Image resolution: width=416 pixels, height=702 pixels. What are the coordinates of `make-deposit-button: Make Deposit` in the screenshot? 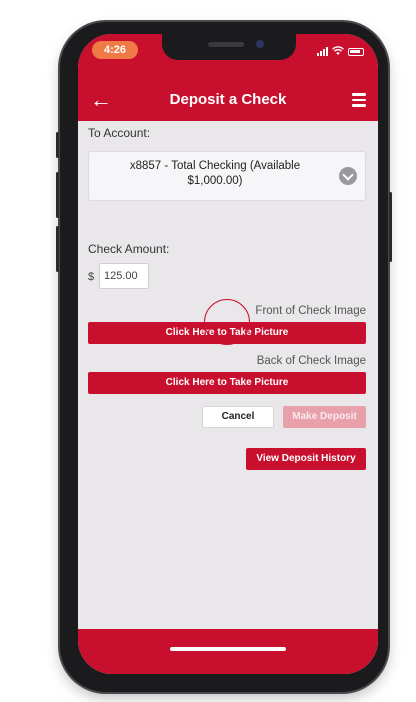 It's located at (324, 417).